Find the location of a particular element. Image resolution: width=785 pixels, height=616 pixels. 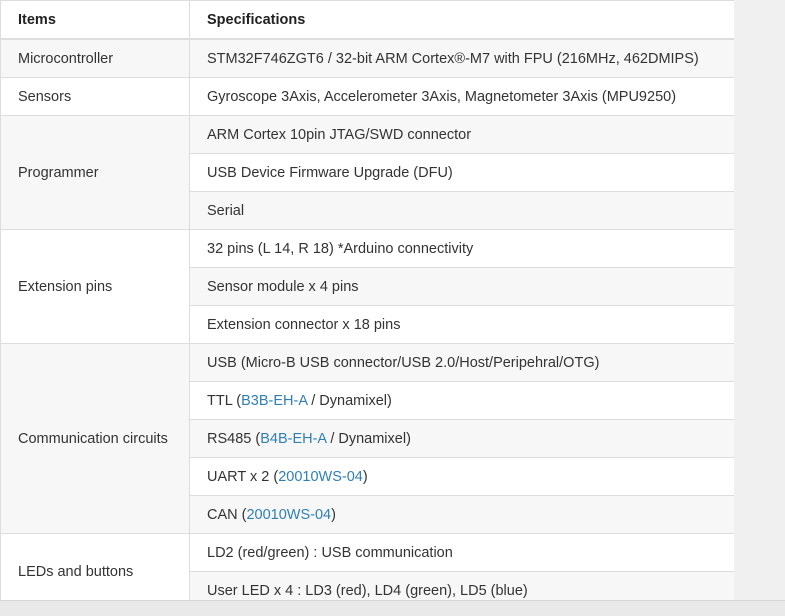

item-cell-microcontroller: Microcontroller is located at coordinates (95, 58).